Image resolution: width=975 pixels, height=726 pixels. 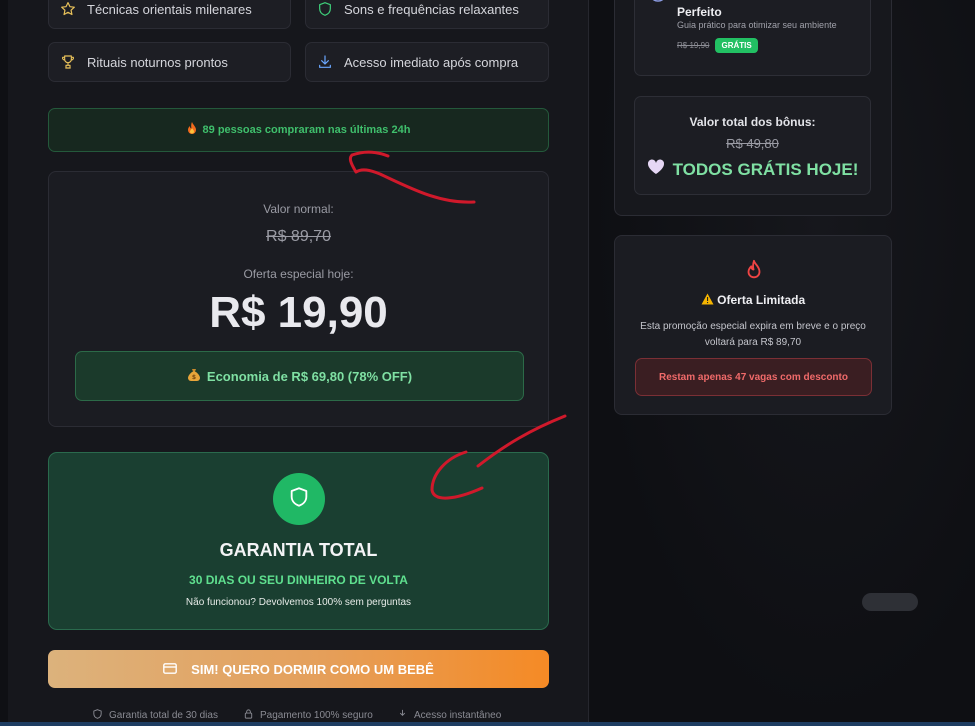 I want to click on bonus-free-row: TODOS GRÁTIS HOJE!, so click(x=752, y=169).